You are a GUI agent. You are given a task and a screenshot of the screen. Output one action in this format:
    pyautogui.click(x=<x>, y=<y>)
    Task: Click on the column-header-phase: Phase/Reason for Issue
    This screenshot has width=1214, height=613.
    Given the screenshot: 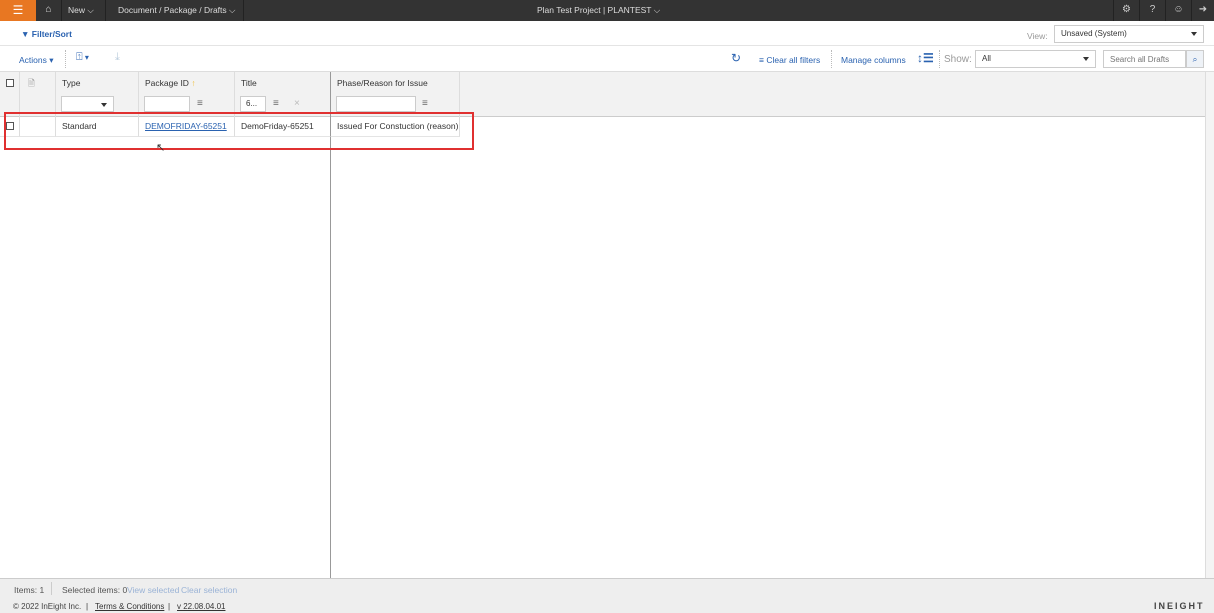 What is the action you would take?
    pyautogui.click(x=382, y=83)
    